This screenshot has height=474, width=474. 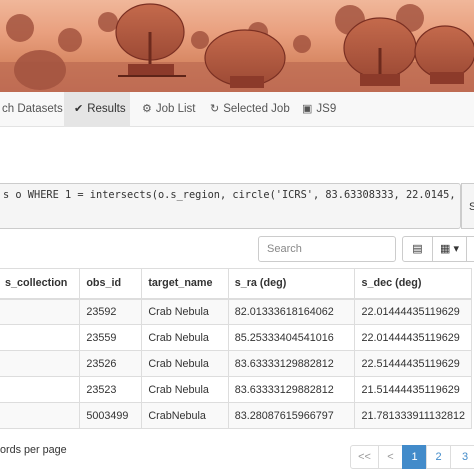 What do you see at coordinates (106, 109) in the screenshot?
I see `tab-results-label: Results` at bounding box center [106, 109].